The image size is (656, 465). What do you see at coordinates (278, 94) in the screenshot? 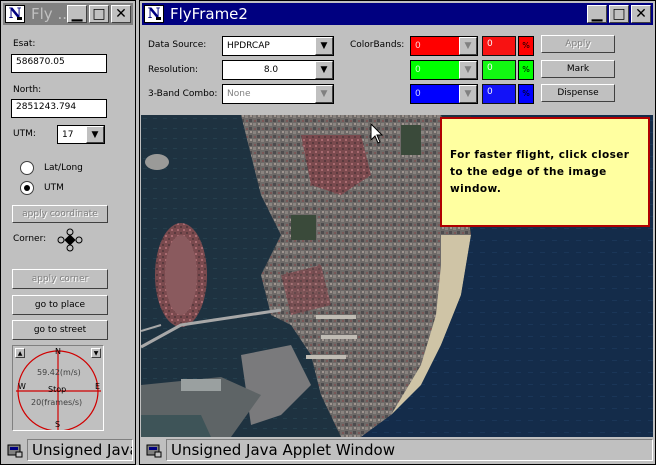
I see `three-band-select: None ▼` at bounding box center [278, 94].